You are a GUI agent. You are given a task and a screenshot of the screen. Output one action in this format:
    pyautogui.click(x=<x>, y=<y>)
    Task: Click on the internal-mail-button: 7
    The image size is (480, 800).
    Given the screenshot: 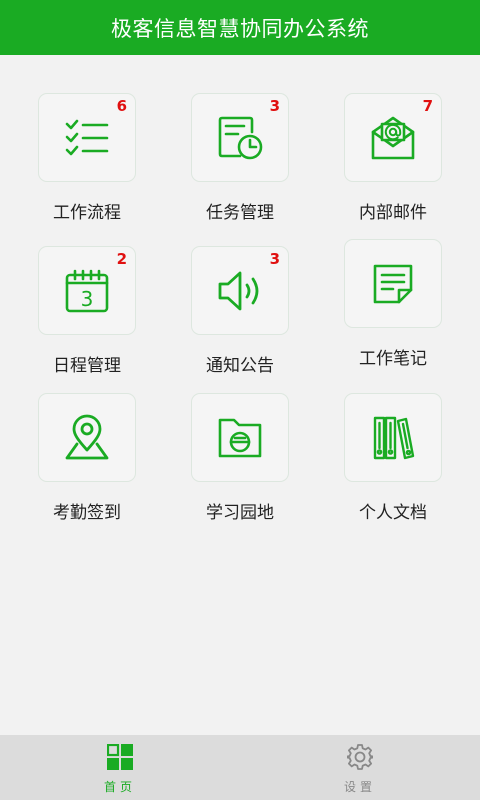 What is the action you would take?
    pyautogui.click(x=393, y=137)
    